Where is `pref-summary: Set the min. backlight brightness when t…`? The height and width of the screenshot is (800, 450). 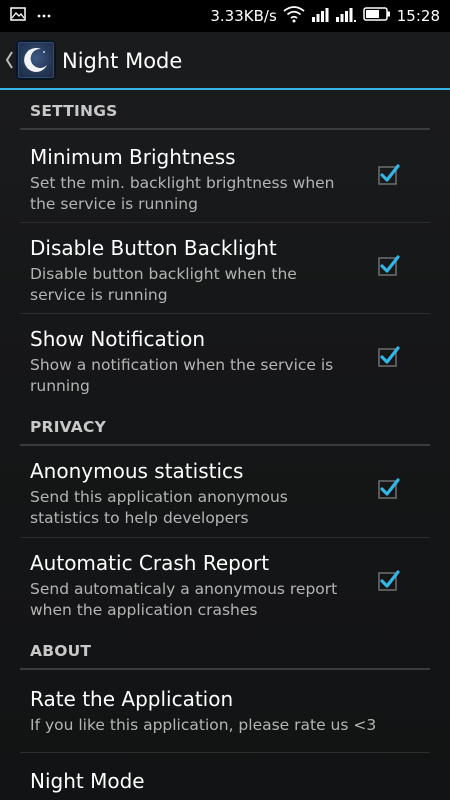
pref-summary: Set the min. backlight brightness when t… is located at coordinates (182, 193).